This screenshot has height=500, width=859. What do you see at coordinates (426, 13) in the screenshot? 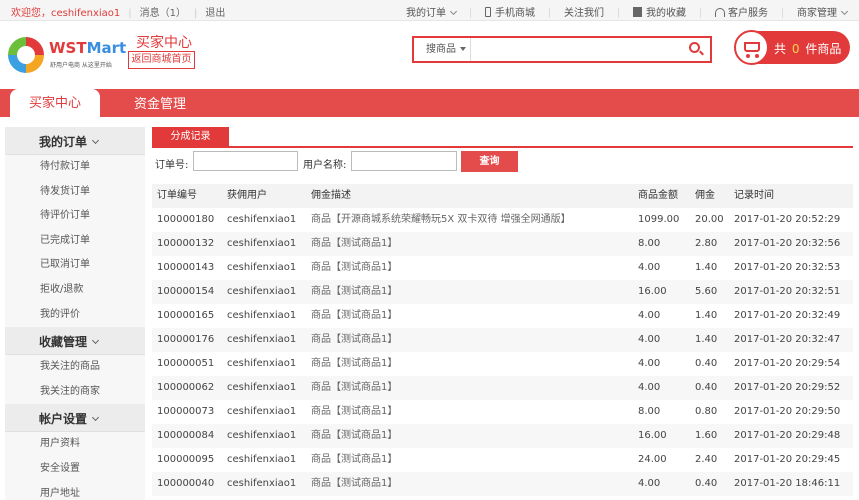
I see `my-orders-label: 我的订单` at bounding box center [426, 13].